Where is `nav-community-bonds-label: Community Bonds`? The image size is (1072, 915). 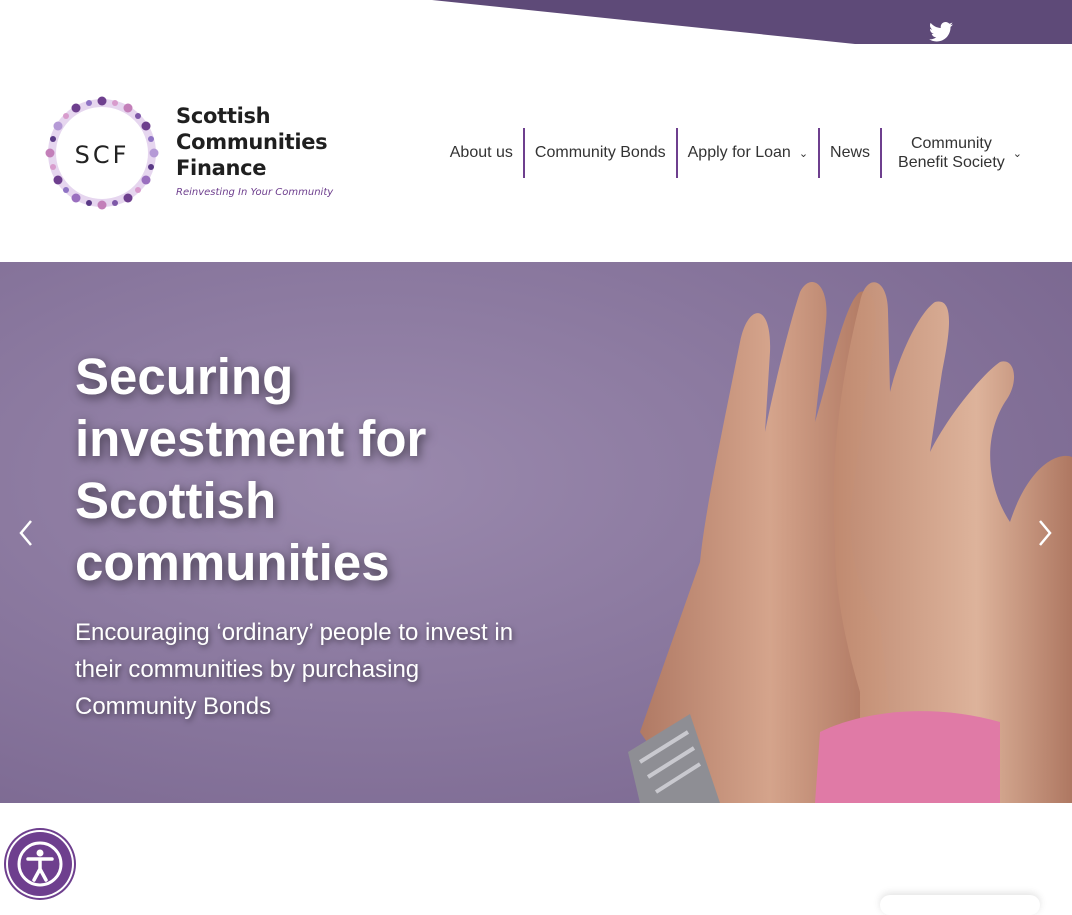
nav-community-bonds-label: Community Bonds is located at coordinates (600, 152).